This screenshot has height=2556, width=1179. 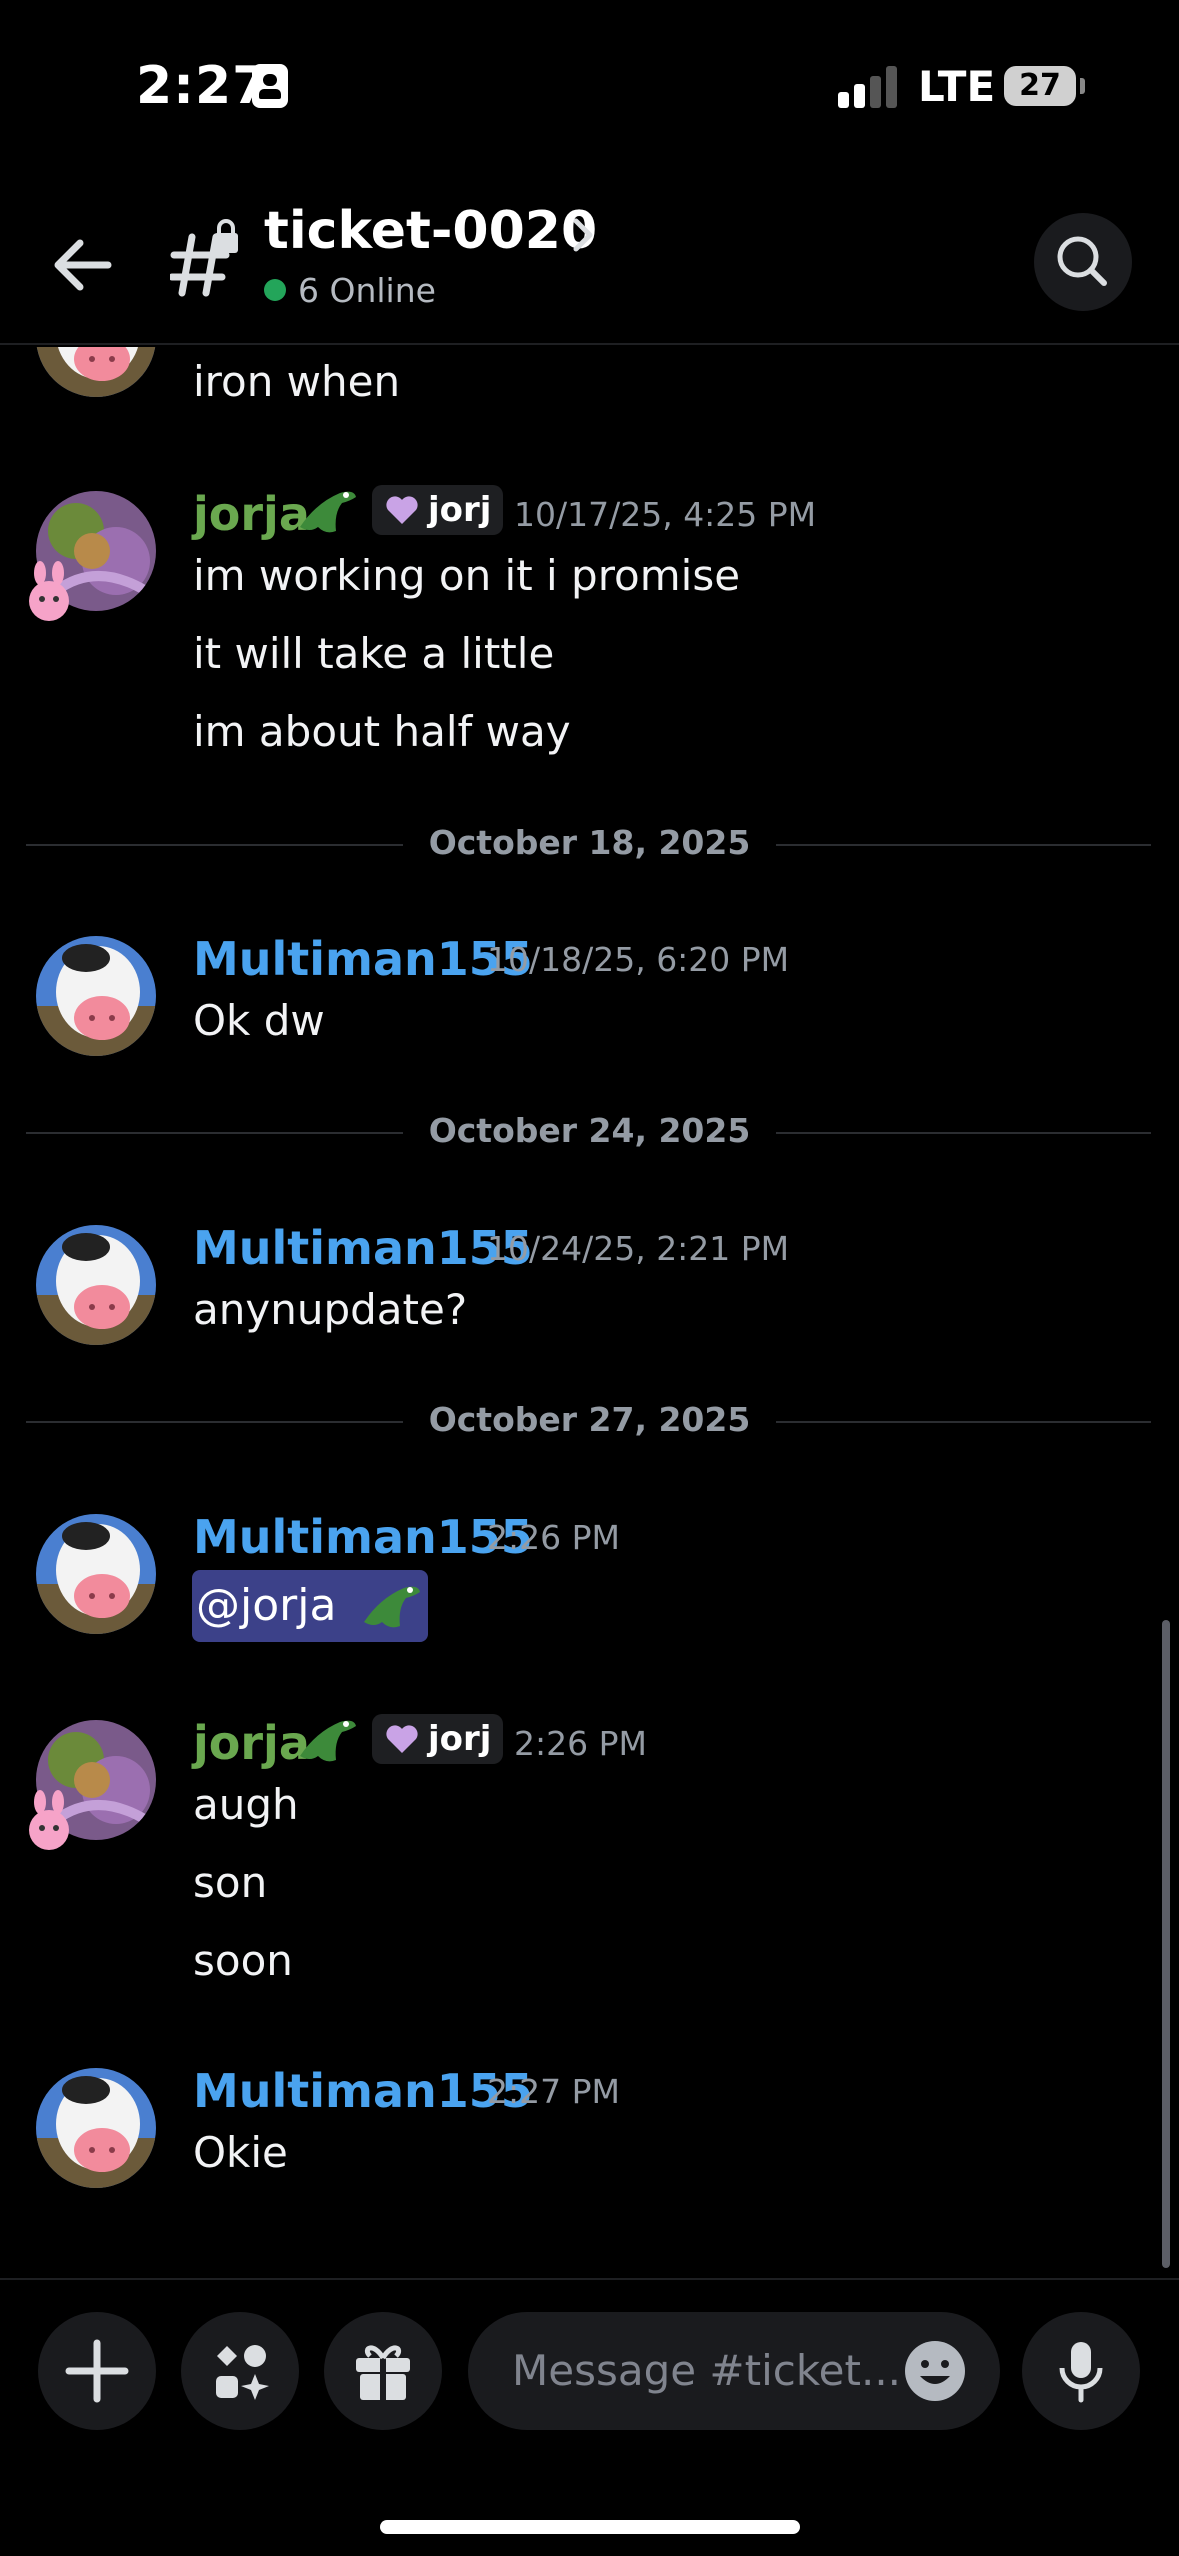 What do you see at coordinates (266, 1605) in the screenshot?
I see `mention-label: @jorja` at bounding box center [266, 1605].